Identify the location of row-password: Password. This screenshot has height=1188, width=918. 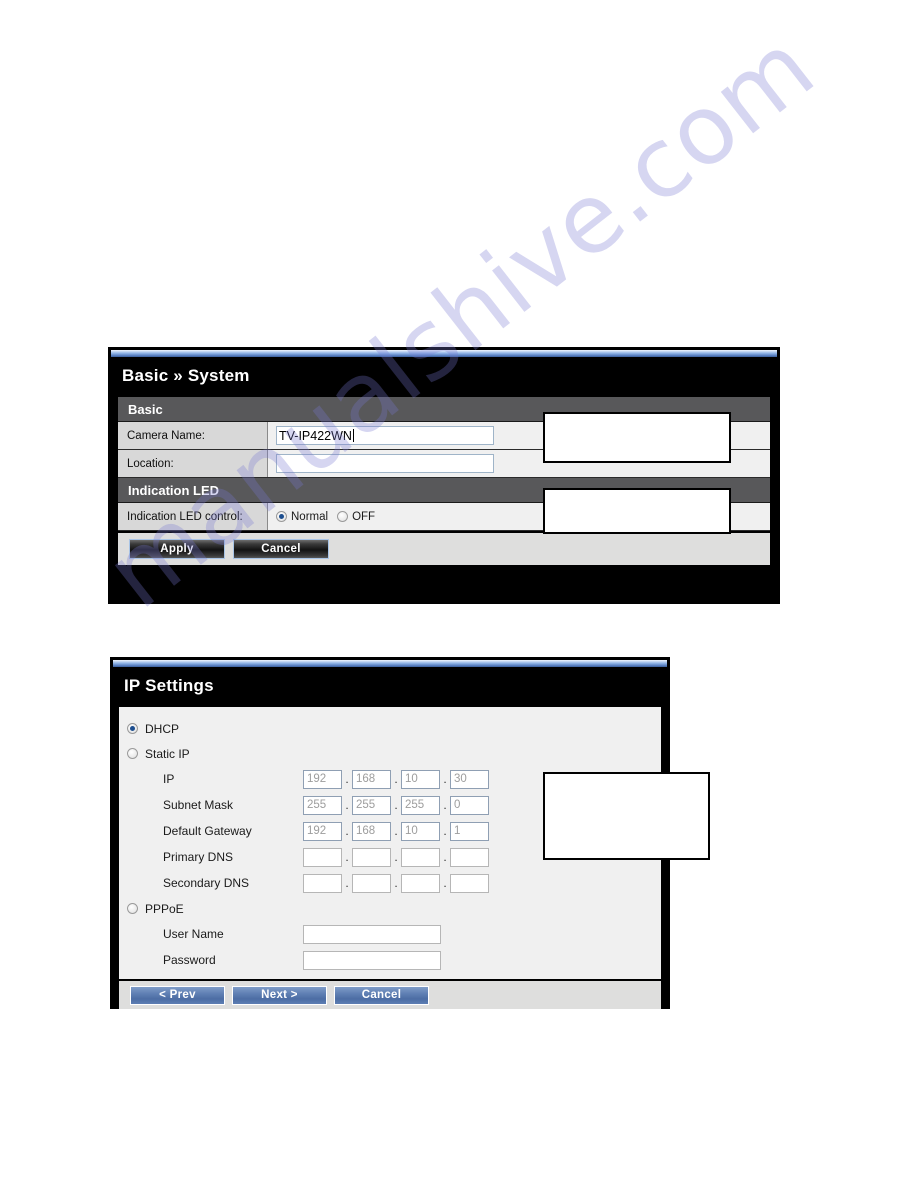
(390, 960).